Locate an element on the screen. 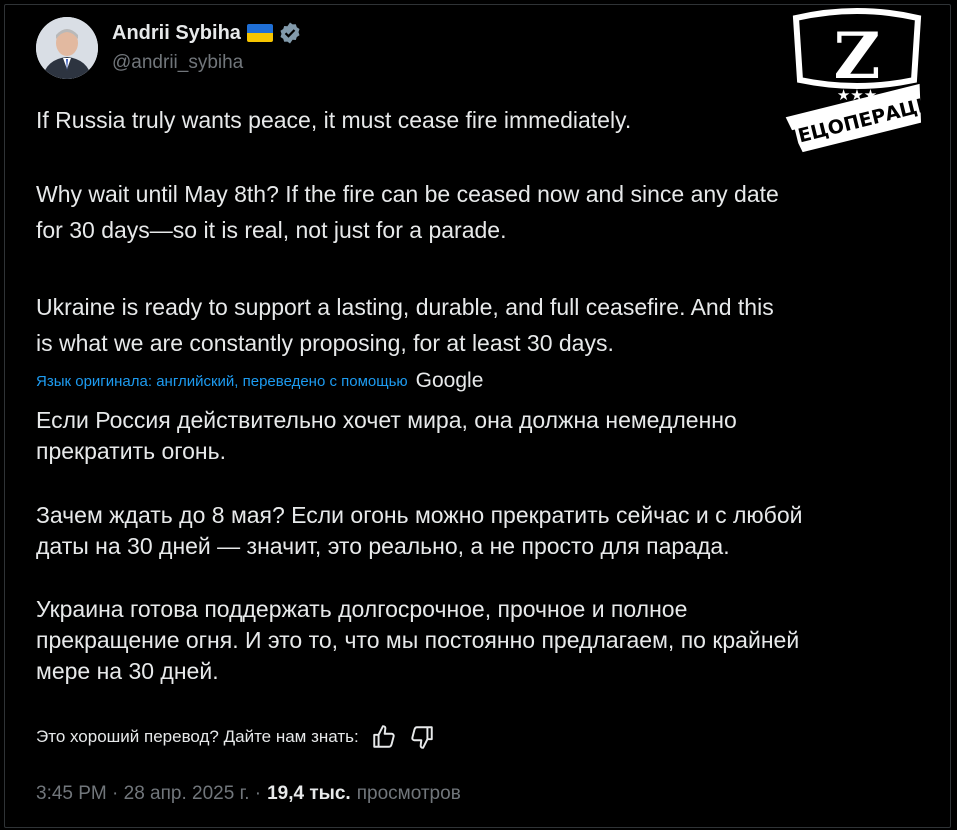 This screenshot has width=957, height=830. thumbs-down-icon is located at coordinates (422, 737).